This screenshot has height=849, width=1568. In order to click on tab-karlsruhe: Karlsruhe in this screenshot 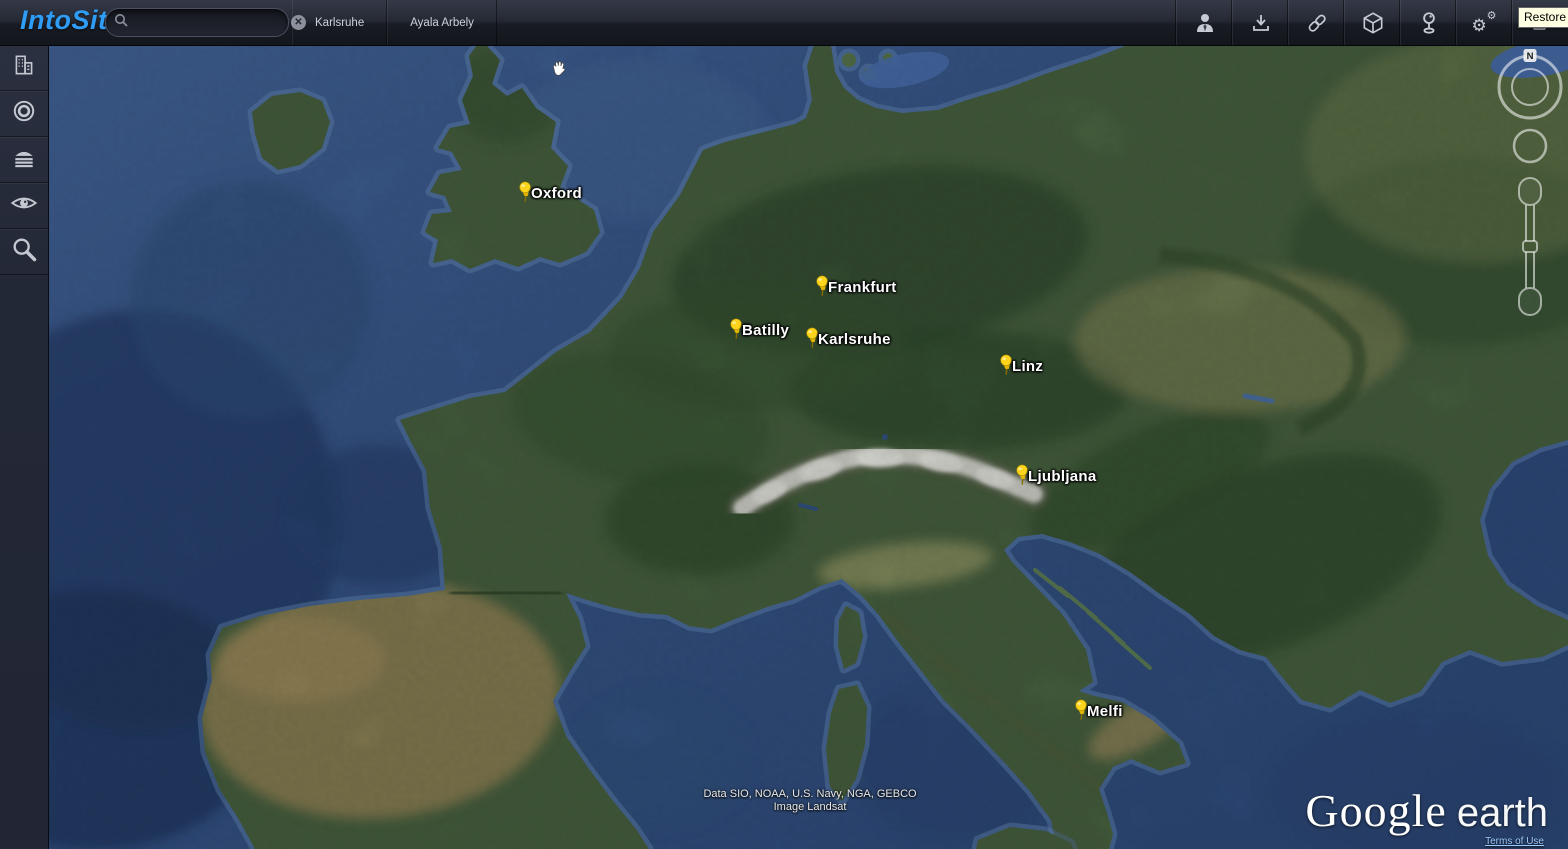, I will do `click(340, 22)`.